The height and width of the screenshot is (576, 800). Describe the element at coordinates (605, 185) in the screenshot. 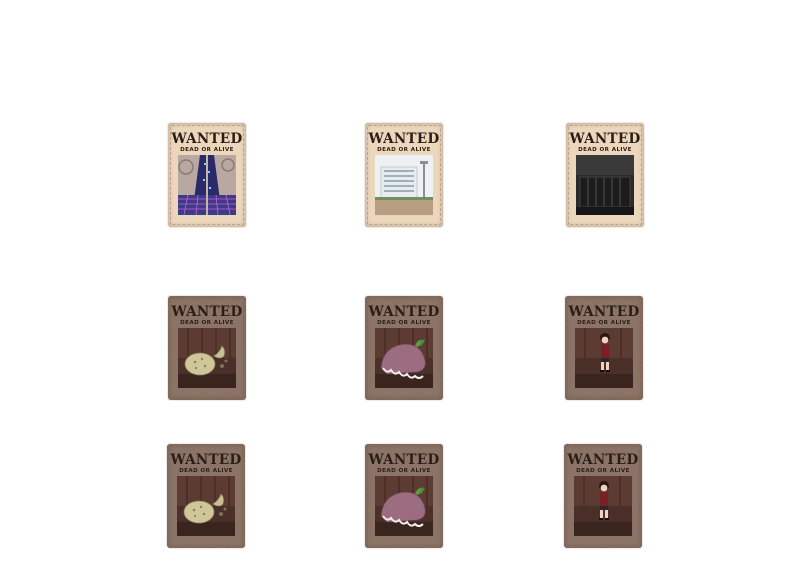

I see `dark-room-icon` at that location.